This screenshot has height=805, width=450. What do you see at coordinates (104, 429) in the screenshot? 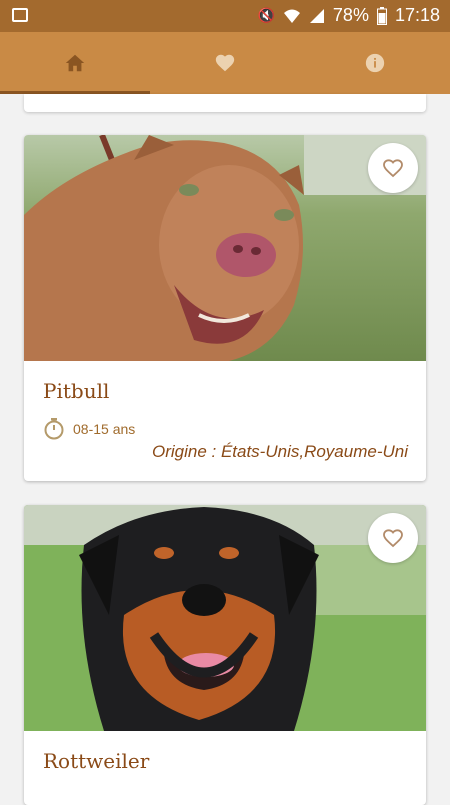
I see `lifespan-text: 08-15 ans` at bounding box center [104, 429].